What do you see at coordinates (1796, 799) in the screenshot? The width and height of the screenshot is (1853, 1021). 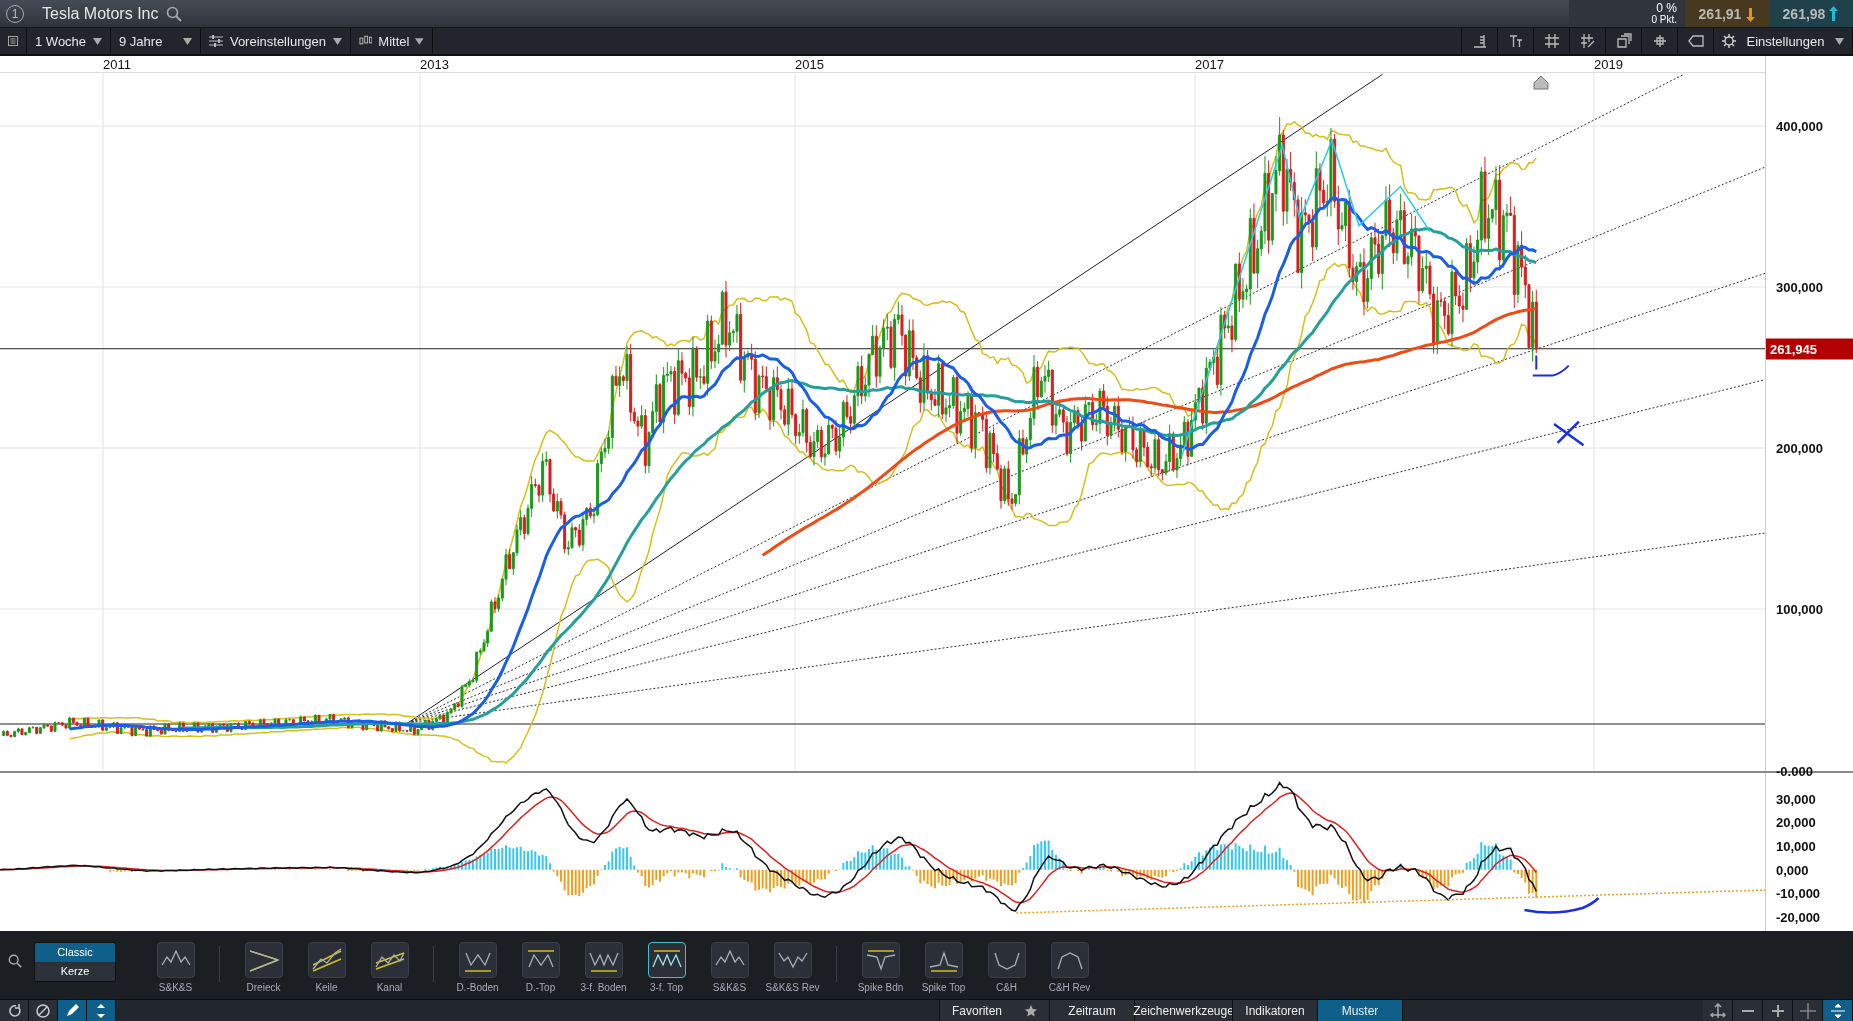 I see `macd-axis-label: 30,000` at bounding box center [1796, 799].